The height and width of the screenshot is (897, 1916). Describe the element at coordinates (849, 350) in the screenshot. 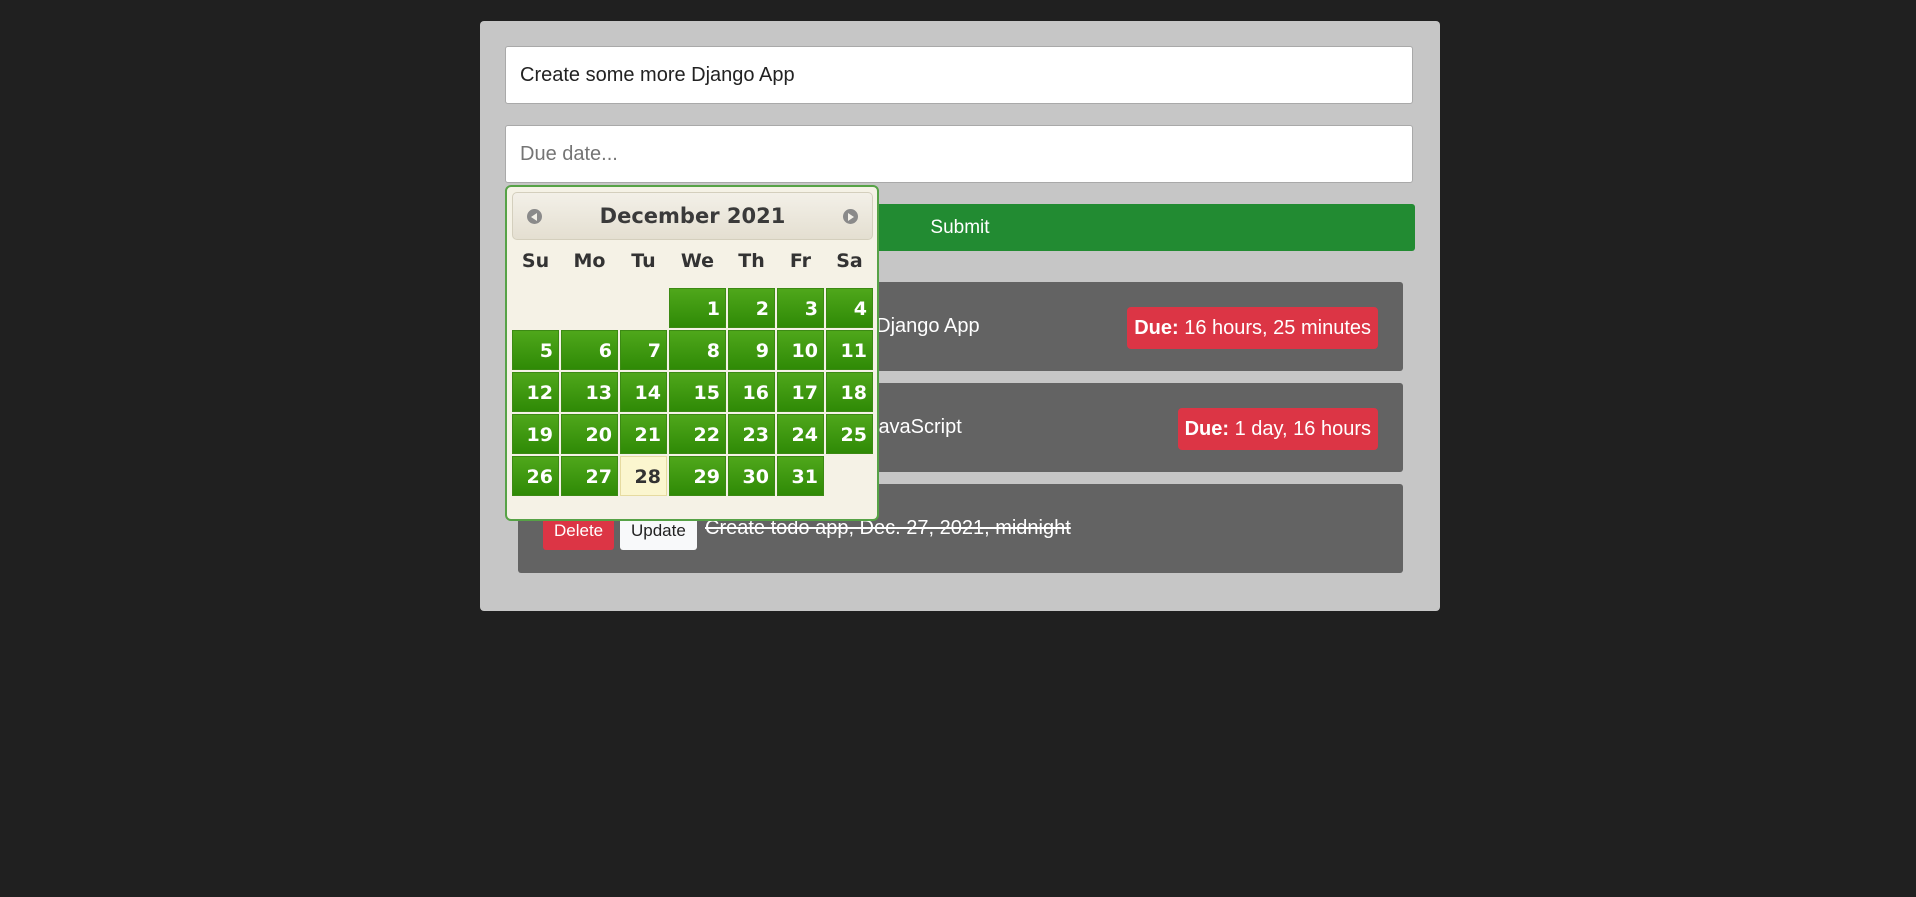

I see `calendar-day: 11` at that location.